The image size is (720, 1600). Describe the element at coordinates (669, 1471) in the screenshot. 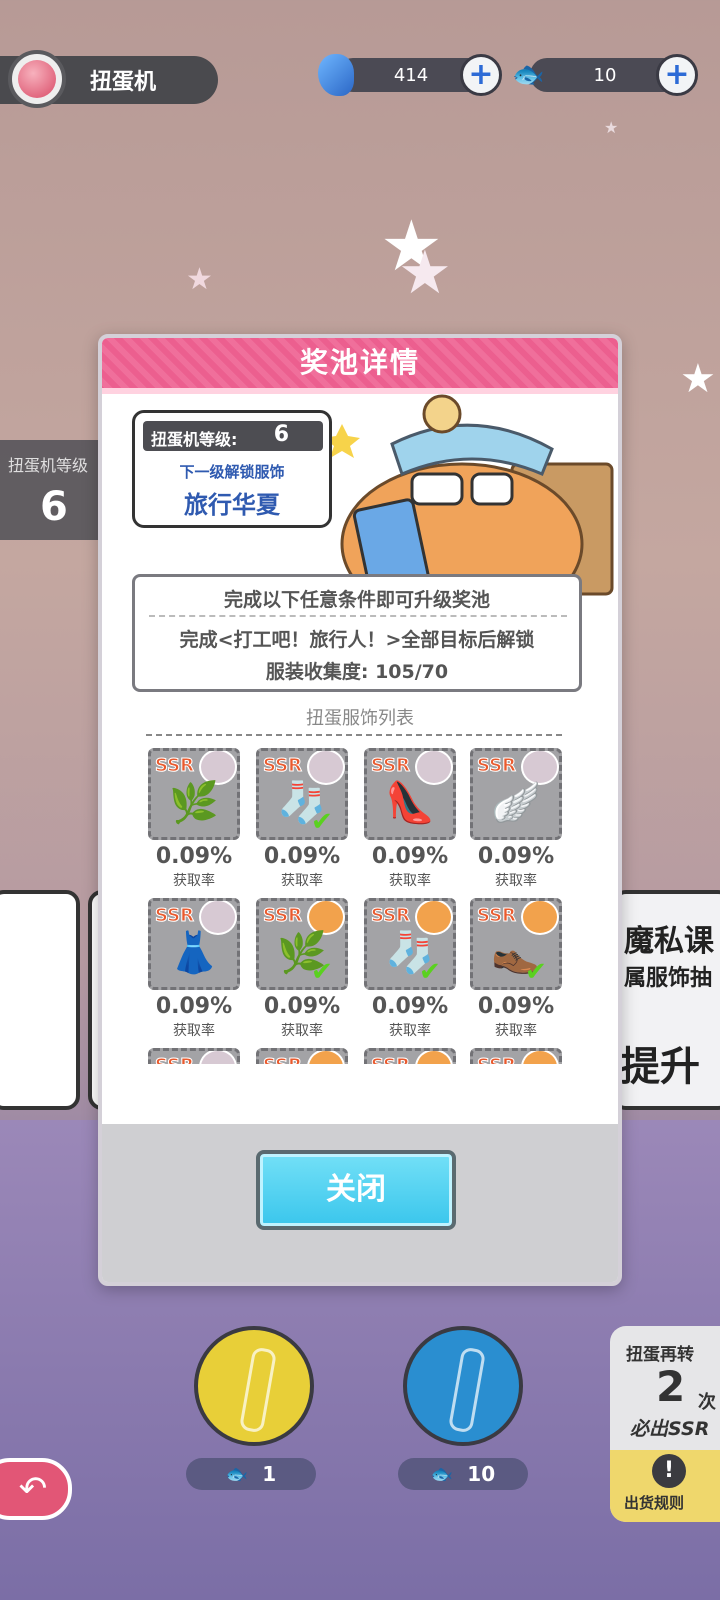

I see `exclamation-icon: !` at that location.